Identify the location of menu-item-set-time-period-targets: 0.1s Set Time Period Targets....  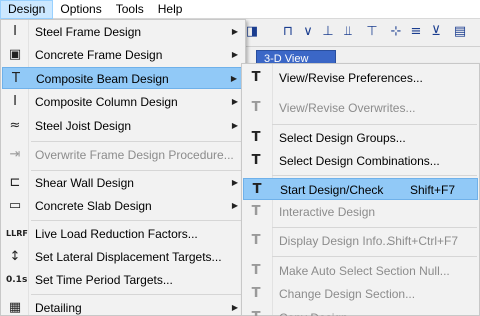
(123, 280).